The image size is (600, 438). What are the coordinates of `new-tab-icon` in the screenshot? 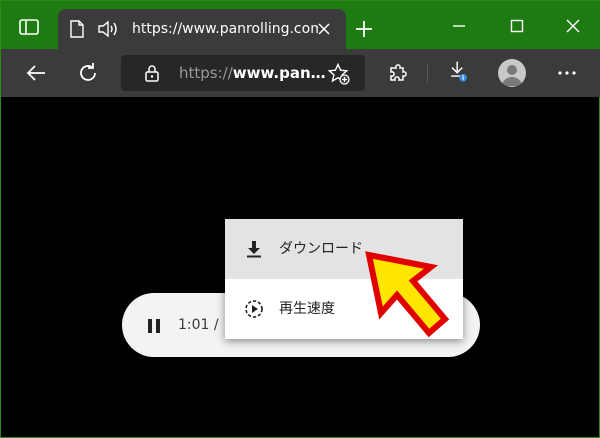 It's located at (364, 29).